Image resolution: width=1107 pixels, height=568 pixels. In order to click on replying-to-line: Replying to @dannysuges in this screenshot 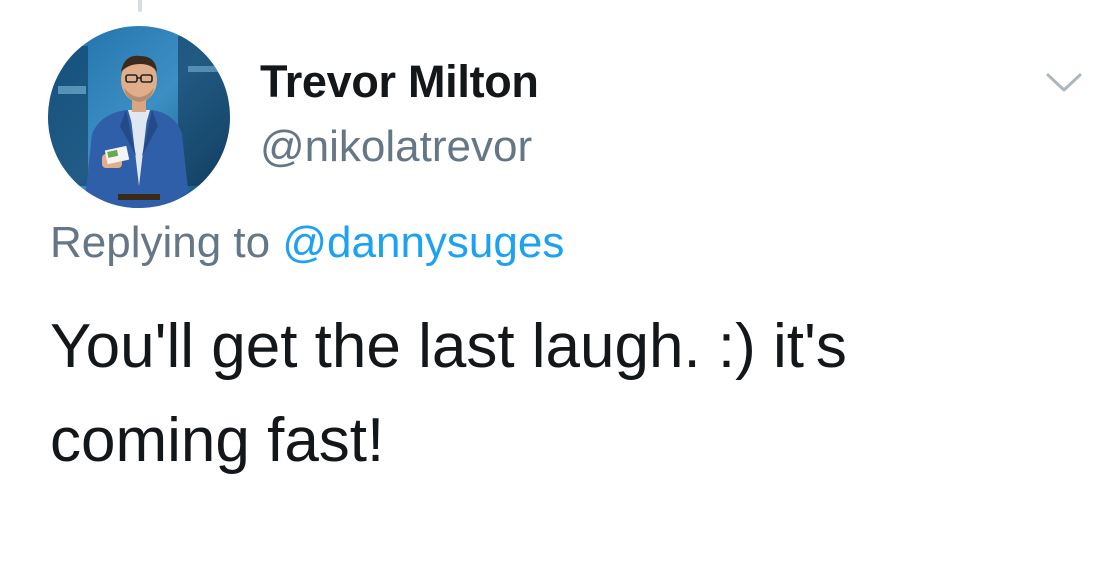, I will do `click(307, 243)`.